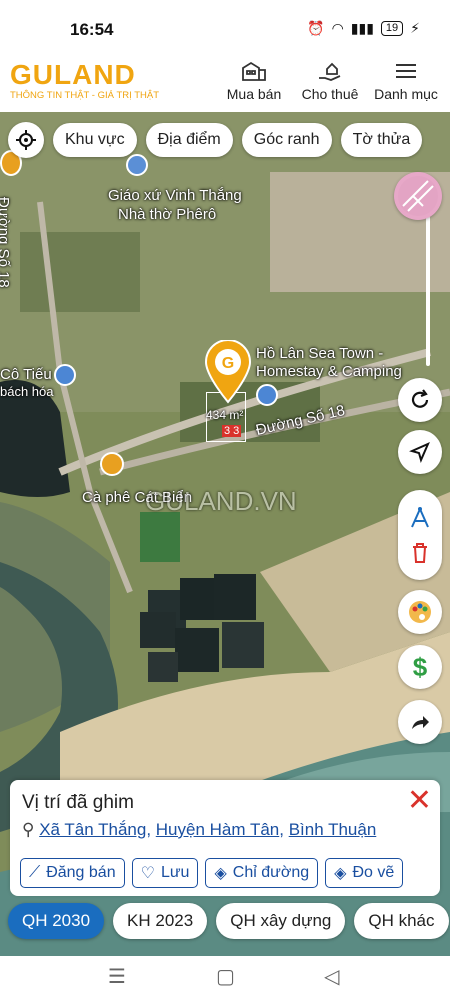  Describe the element at coordinates (420, 518) in the screenshot. I see `measure-compass-icon` at that location.